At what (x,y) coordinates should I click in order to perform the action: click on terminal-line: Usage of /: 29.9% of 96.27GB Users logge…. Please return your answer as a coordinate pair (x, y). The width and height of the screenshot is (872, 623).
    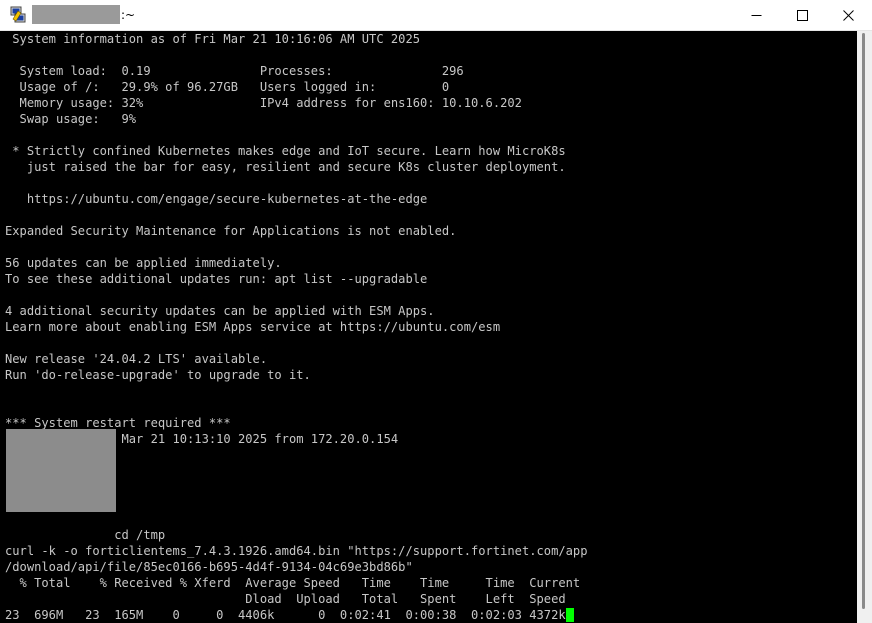
    Looking at the image, I should click on (227, 87).